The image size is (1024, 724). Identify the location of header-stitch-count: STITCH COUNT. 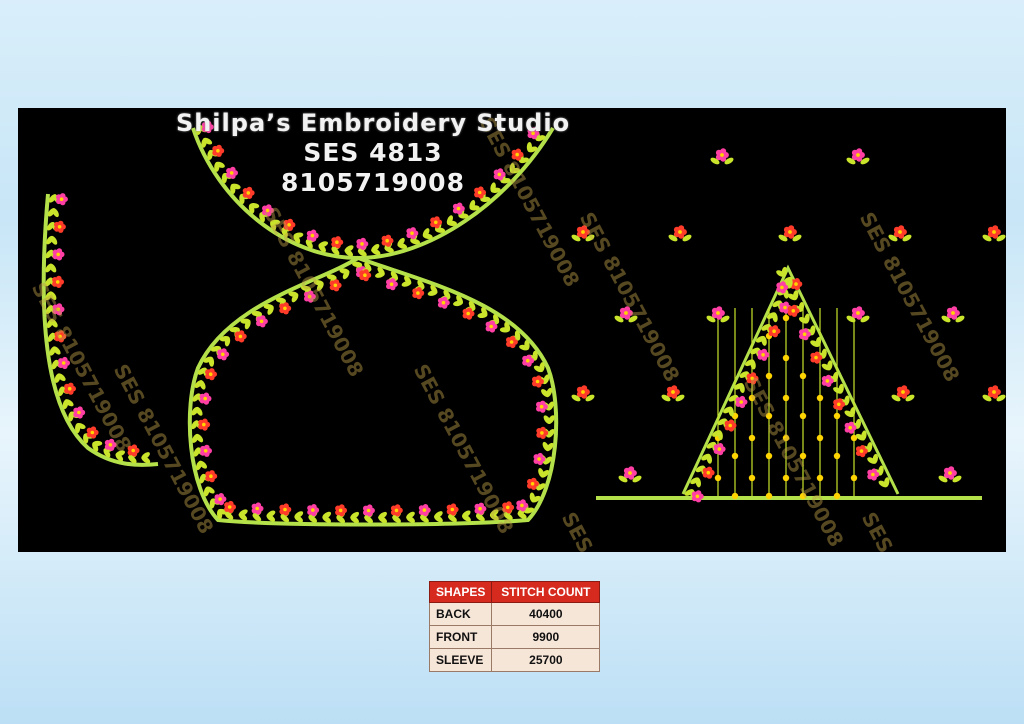
(546, 592).